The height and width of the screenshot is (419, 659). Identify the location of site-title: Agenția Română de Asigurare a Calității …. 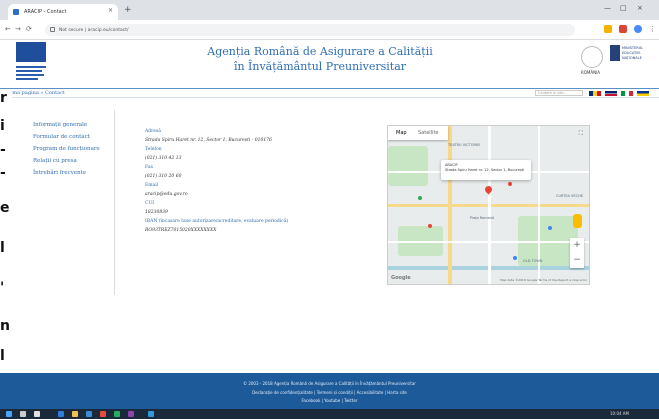
(320, 59).